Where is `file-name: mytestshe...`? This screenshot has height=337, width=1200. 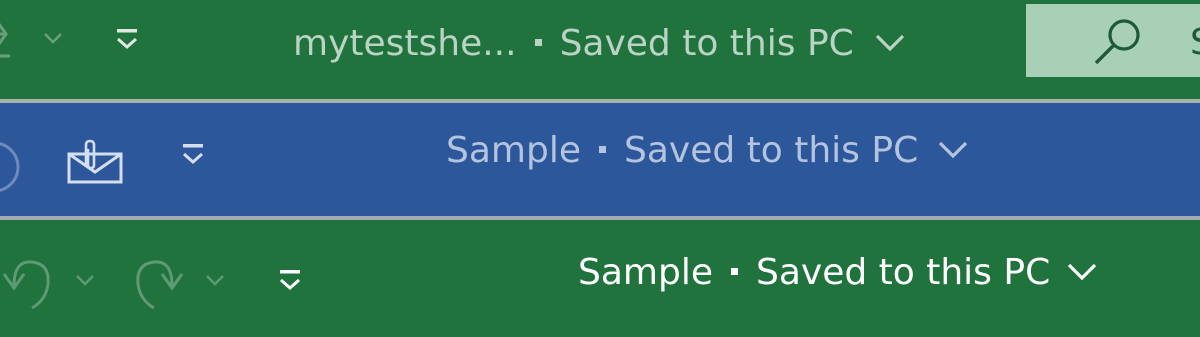 file-name: mytestshe... is located at coordinates (405, 43).